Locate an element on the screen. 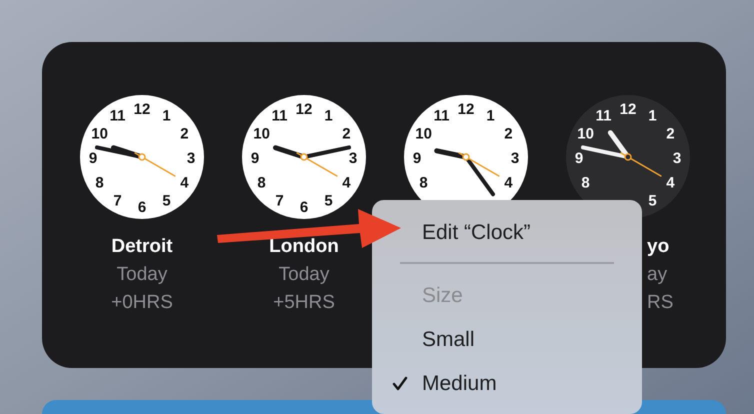 The image size is (754, 414). city-name: Detroit is located at coordinates (142, 247).